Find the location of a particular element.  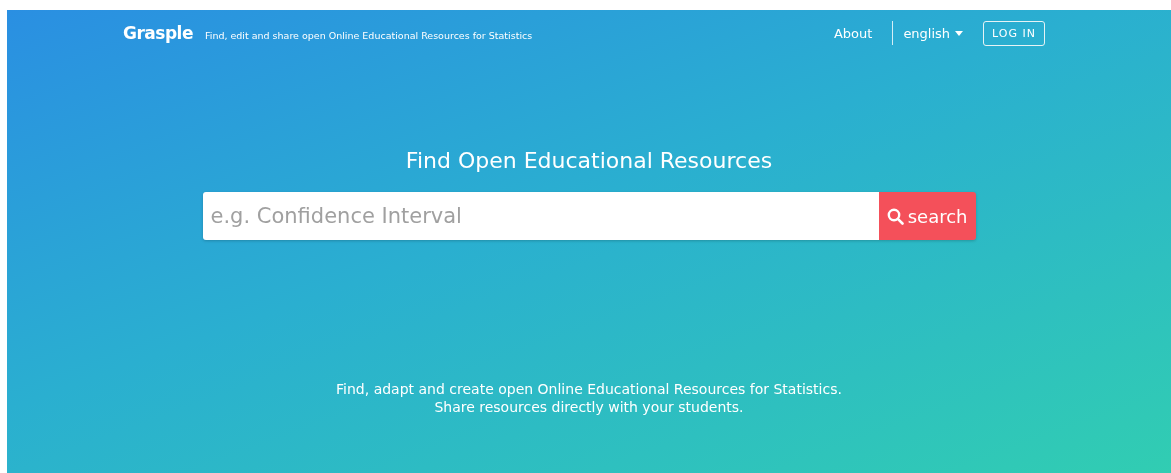

description-text: Find, adapt and create open Online Educational Resources for Statistics. is located at coordinates (589, 389).